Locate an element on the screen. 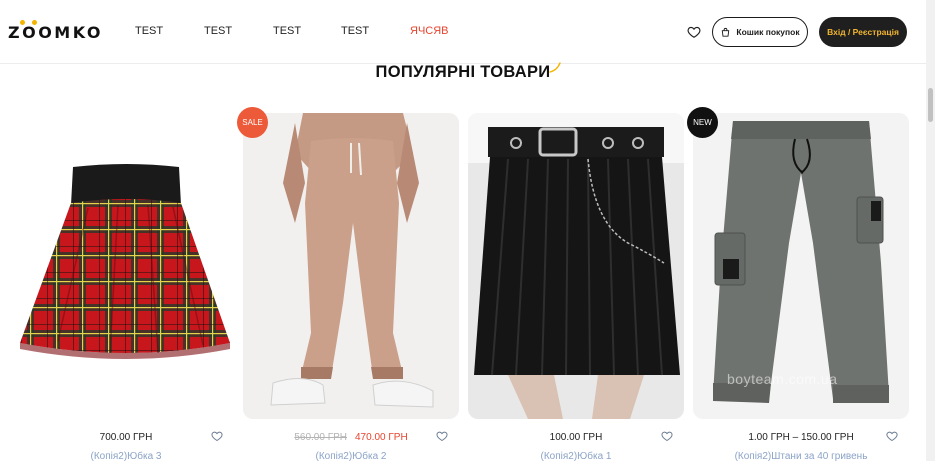  product-price: 700.00 ГРН is located at coordinates (126, 437).